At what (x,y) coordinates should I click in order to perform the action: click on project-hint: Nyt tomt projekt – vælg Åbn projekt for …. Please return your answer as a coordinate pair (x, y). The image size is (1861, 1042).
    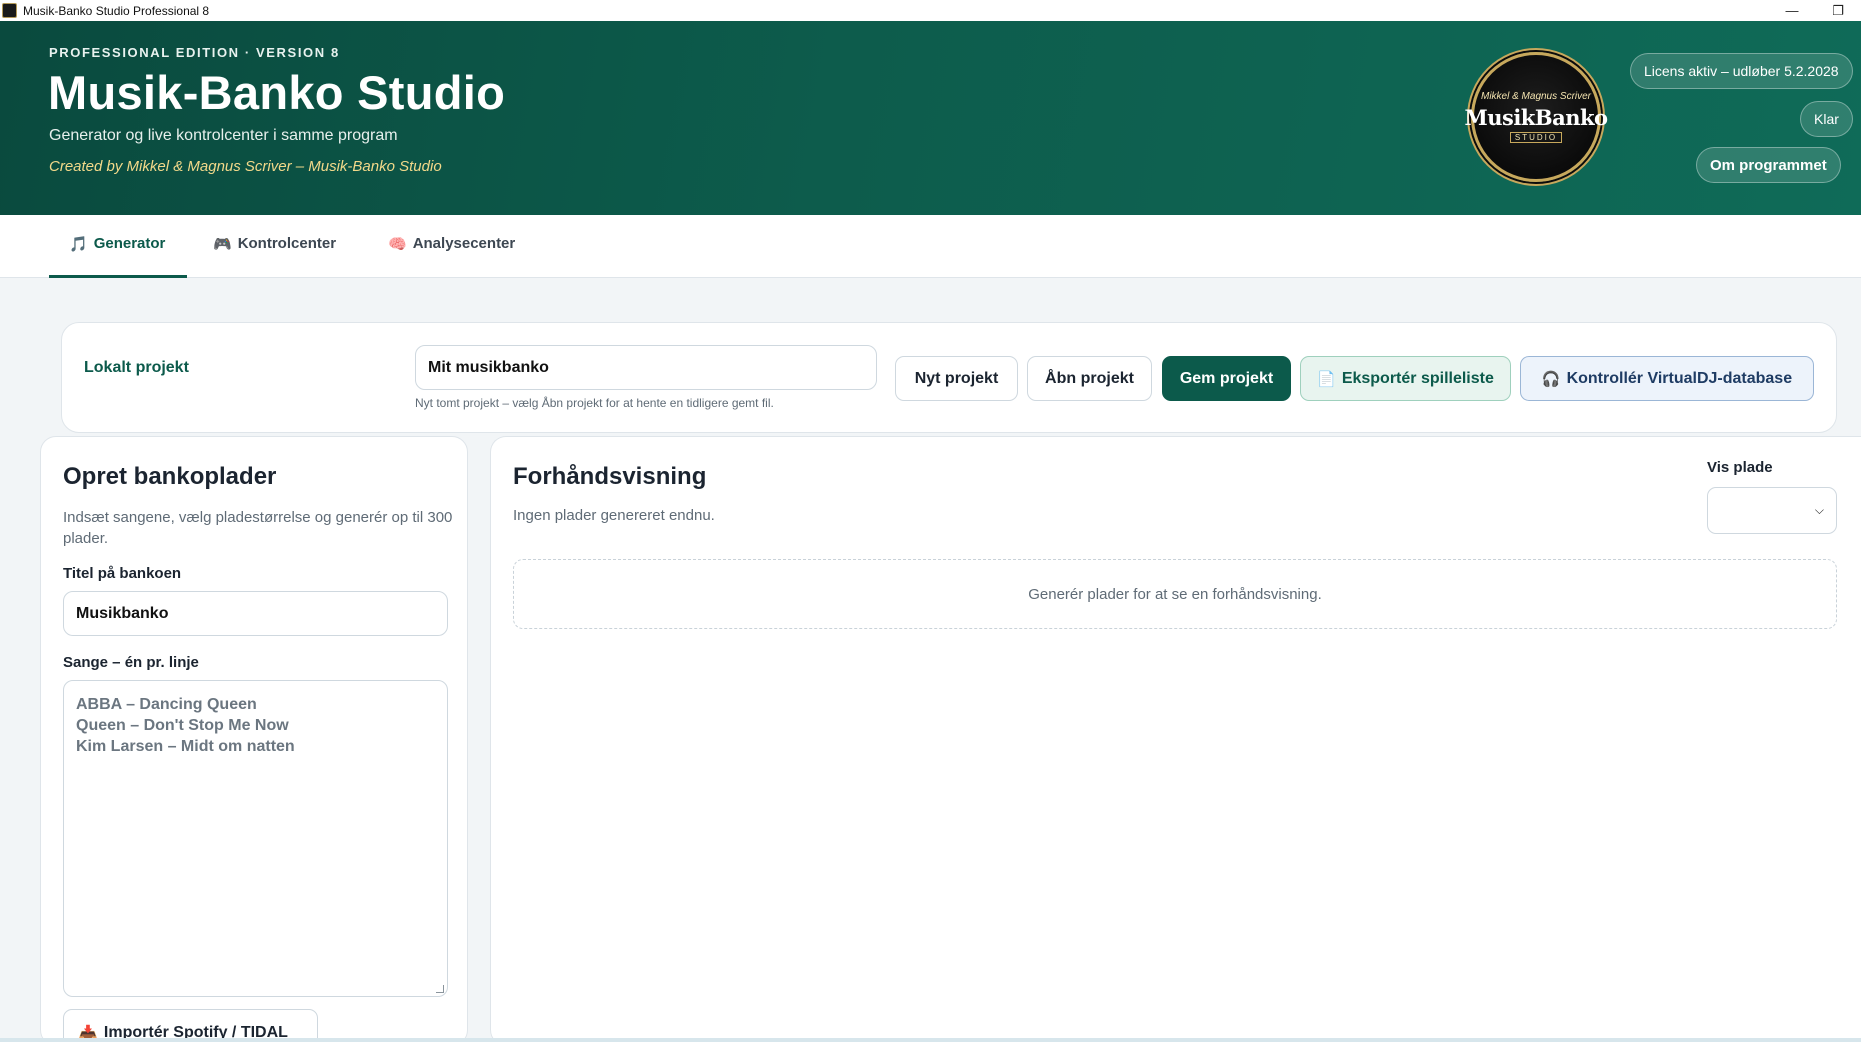
    Looking at the image, I should click on (594, 403).